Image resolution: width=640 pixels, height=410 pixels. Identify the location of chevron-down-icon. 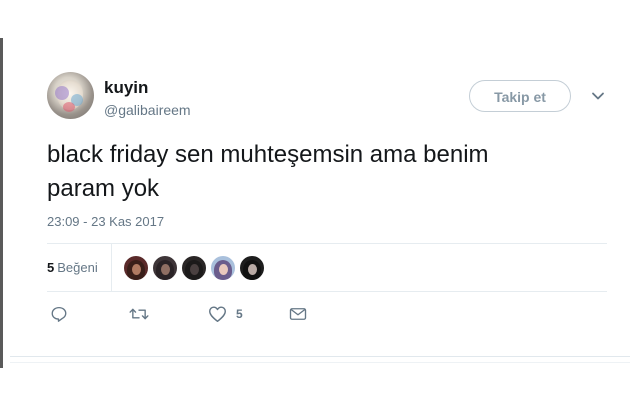
(598, 96).